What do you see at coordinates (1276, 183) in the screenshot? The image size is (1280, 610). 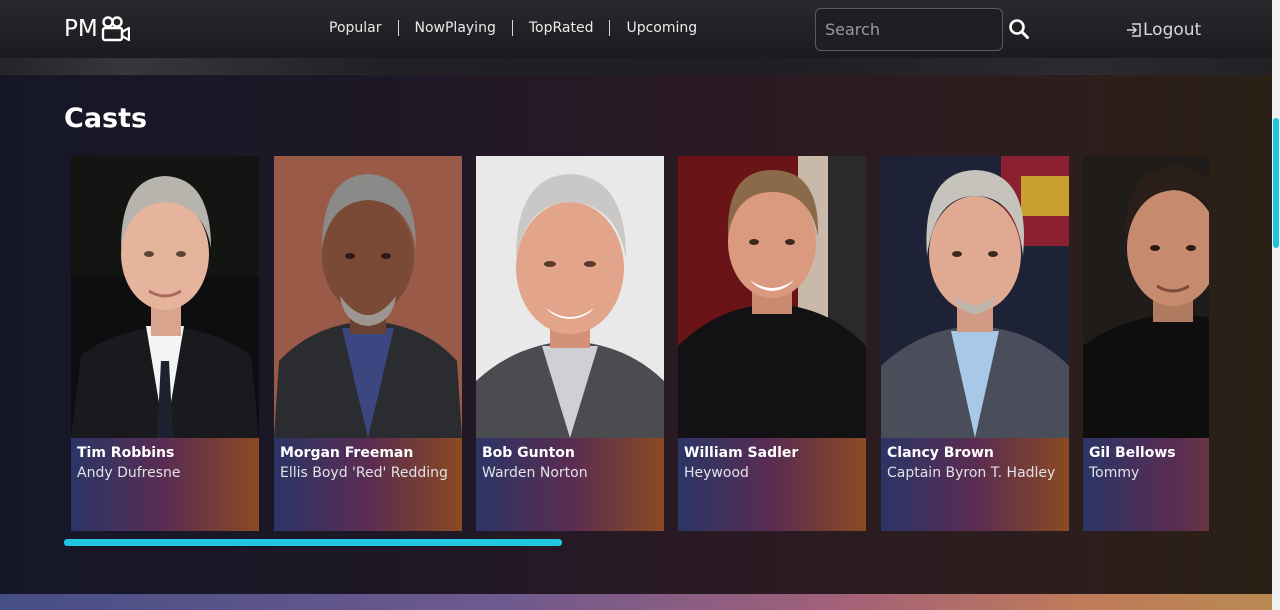 I see `page-scroll-thumb` at bounding box center [1276, 183].